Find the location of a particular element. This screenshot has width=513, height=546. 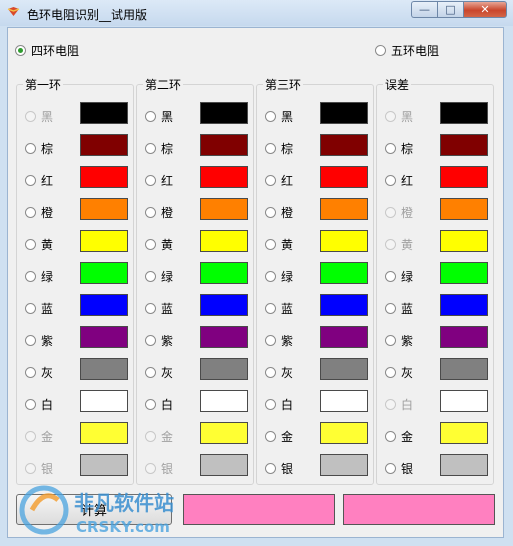

calculate-button: 计算 is located at coordinates (94, 509).